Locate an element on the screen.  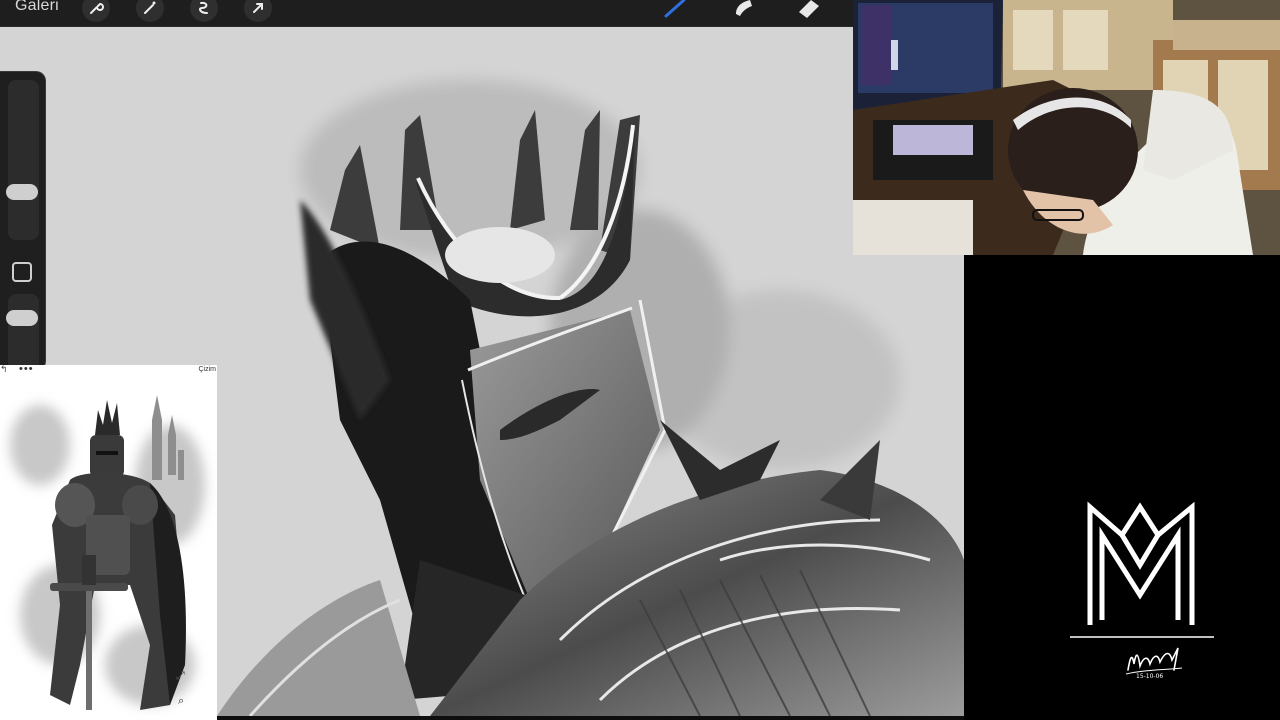
mm-logo is located at coordinates (1142, 569).